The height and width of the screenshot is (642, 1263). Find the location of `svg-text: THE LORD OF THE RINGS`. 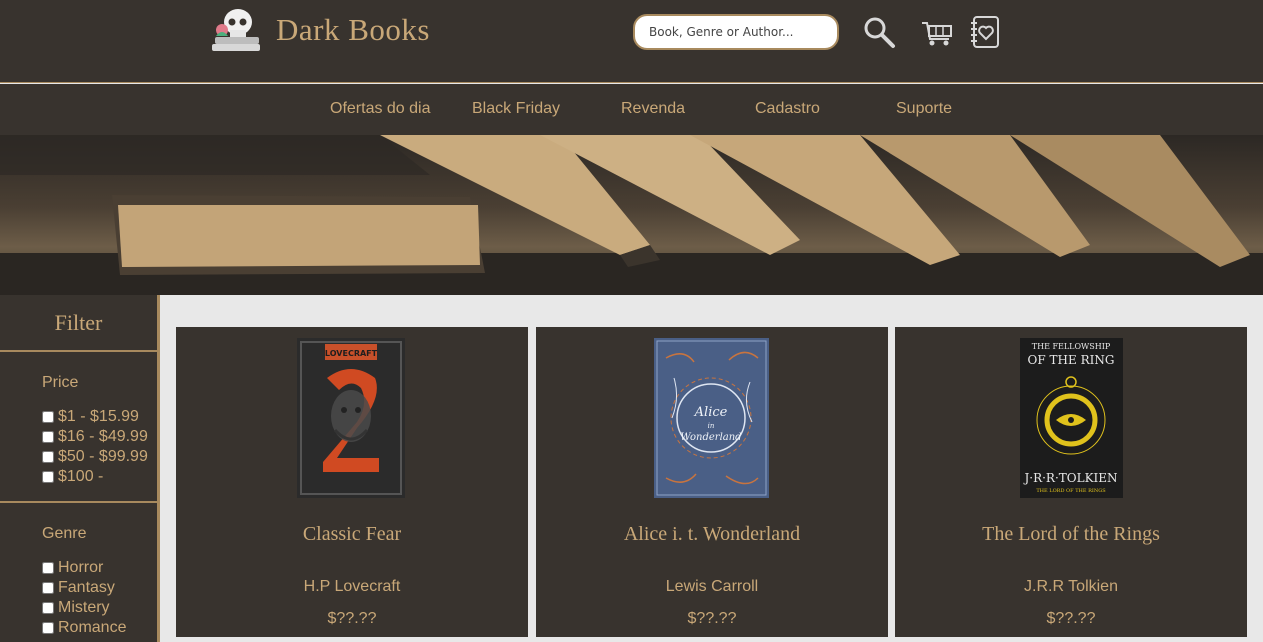

svg-text: THE LORD OF THE RINGS is located at coordinates (1071, 491).